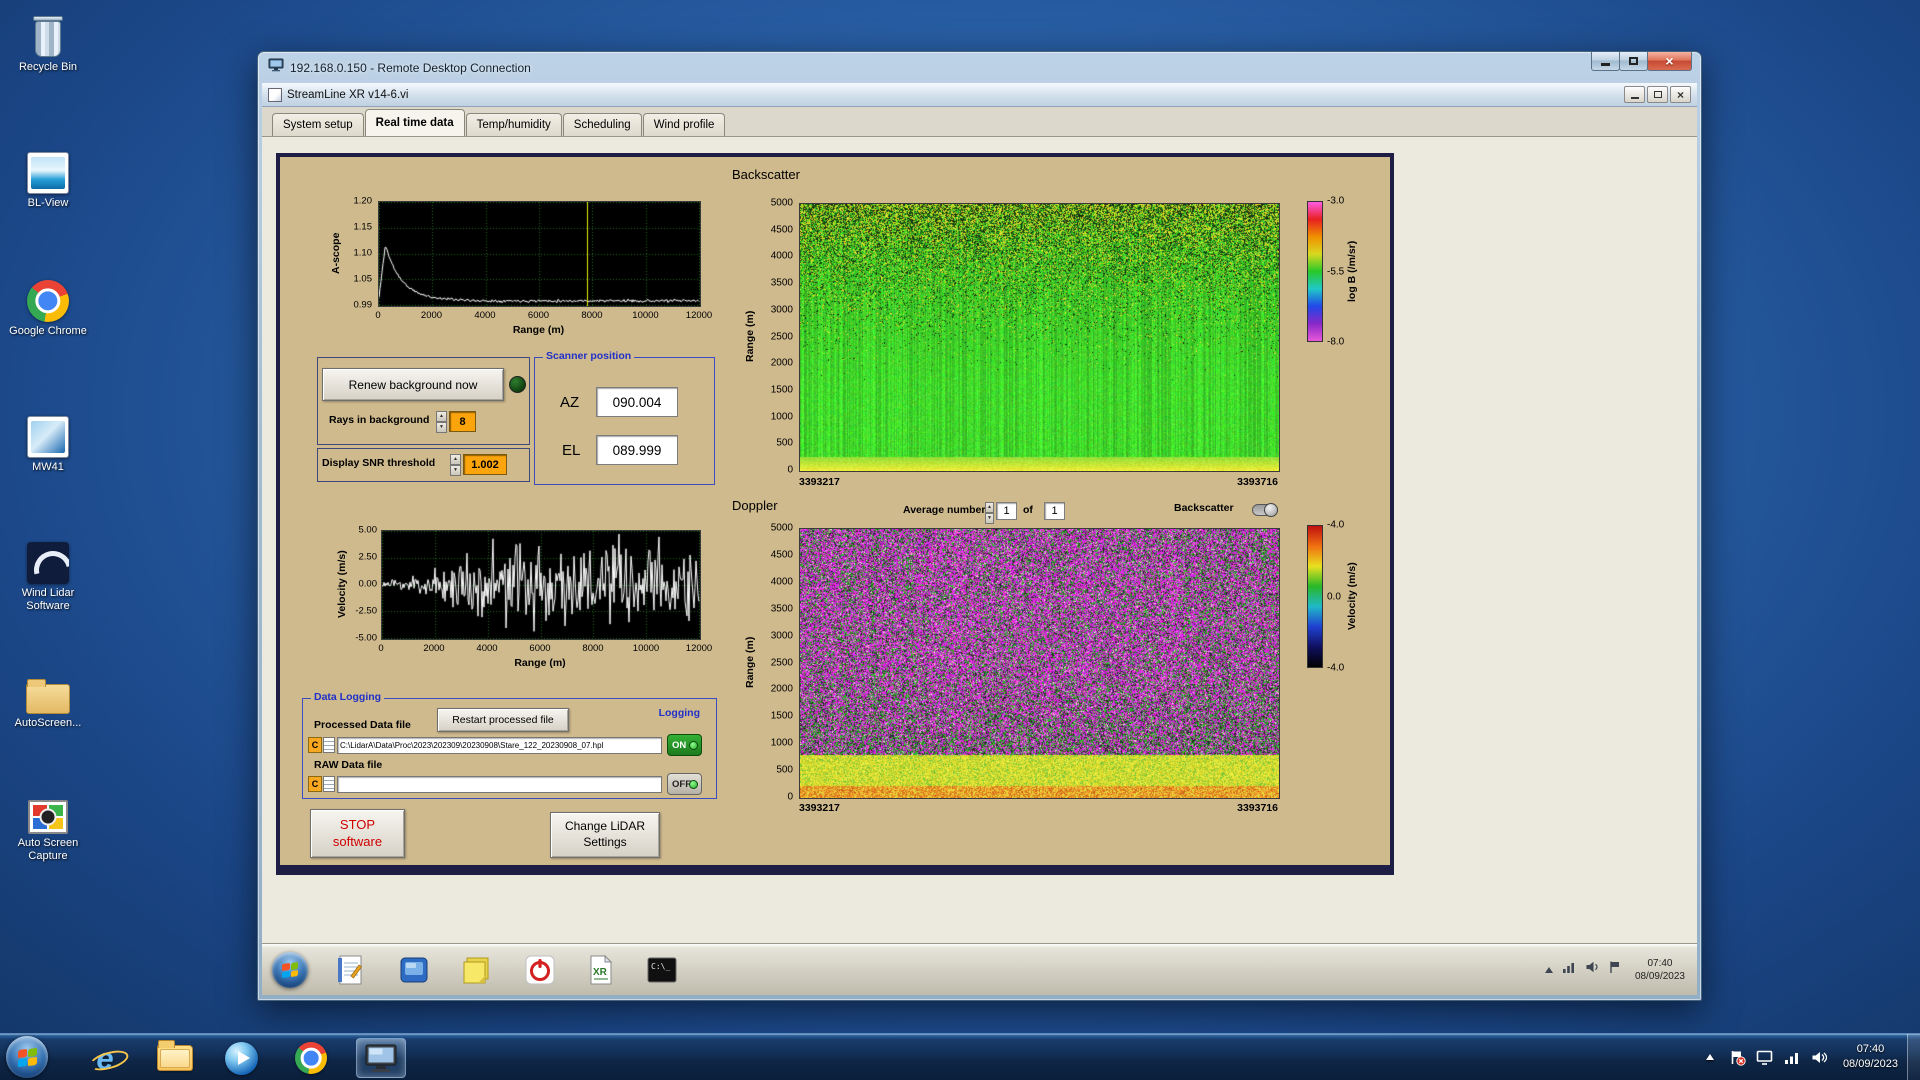 Image resolution: width=1920 pixels, height=1080 pixels. Describe the element at coordinates (462, 421) in the screenshot. I see `rays-value-field: 8` at that location.